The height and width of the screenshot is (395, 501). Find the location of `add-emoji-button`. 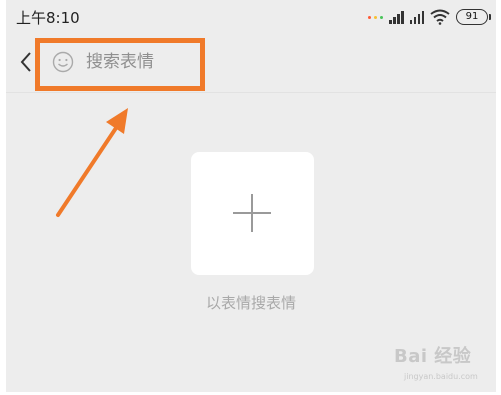

add-emoji-button is located at coordinates (252, 213).